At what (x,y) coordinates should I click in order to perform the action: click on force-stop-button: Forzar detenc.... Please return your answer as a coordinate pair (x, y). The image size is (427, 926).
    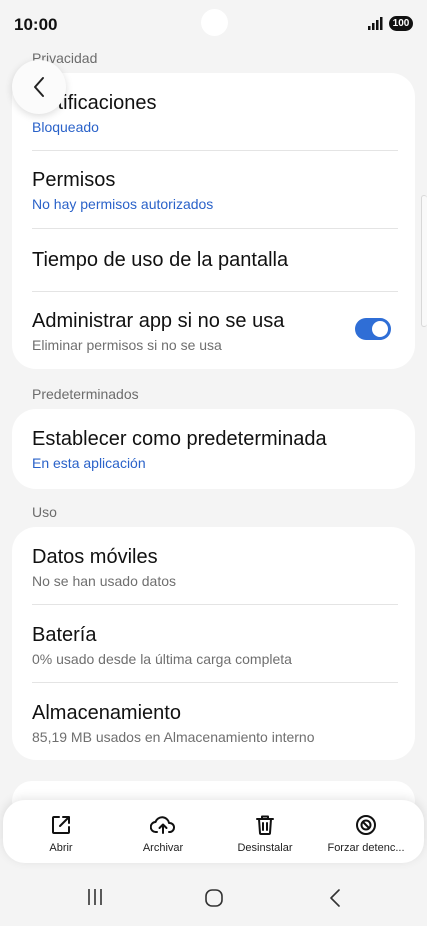
    Looking at the image, I should click on (366, 831).